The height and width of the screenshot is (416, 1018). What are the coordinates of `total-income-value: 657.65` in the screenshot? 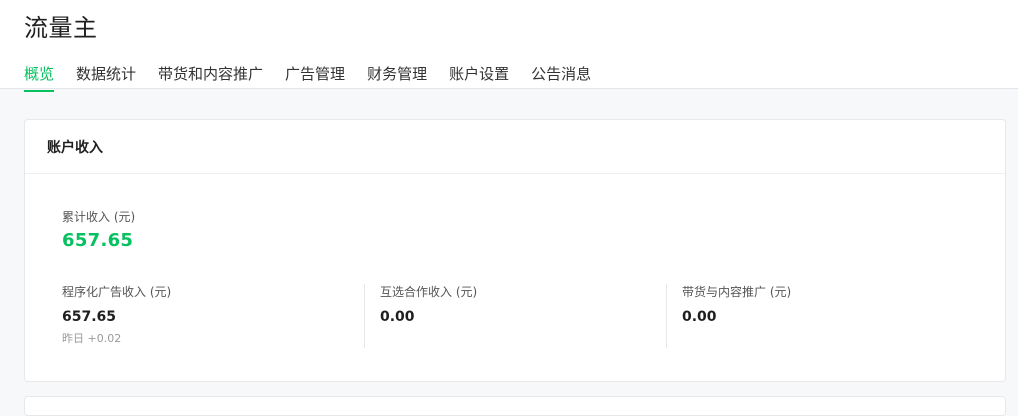 It's located at (98, 240).